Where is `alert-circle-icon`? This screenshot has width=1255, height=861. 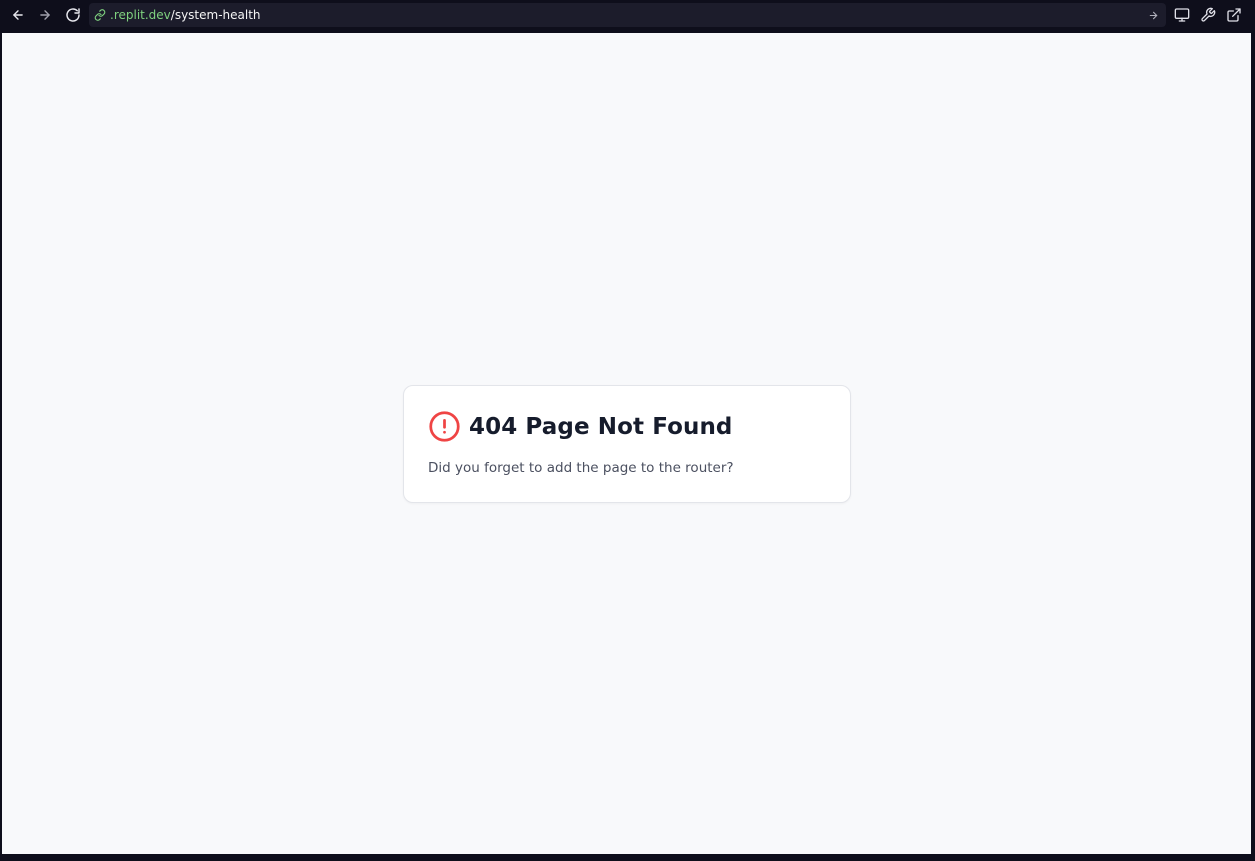
alert-circle-icon is located at coordinates (444, 426).